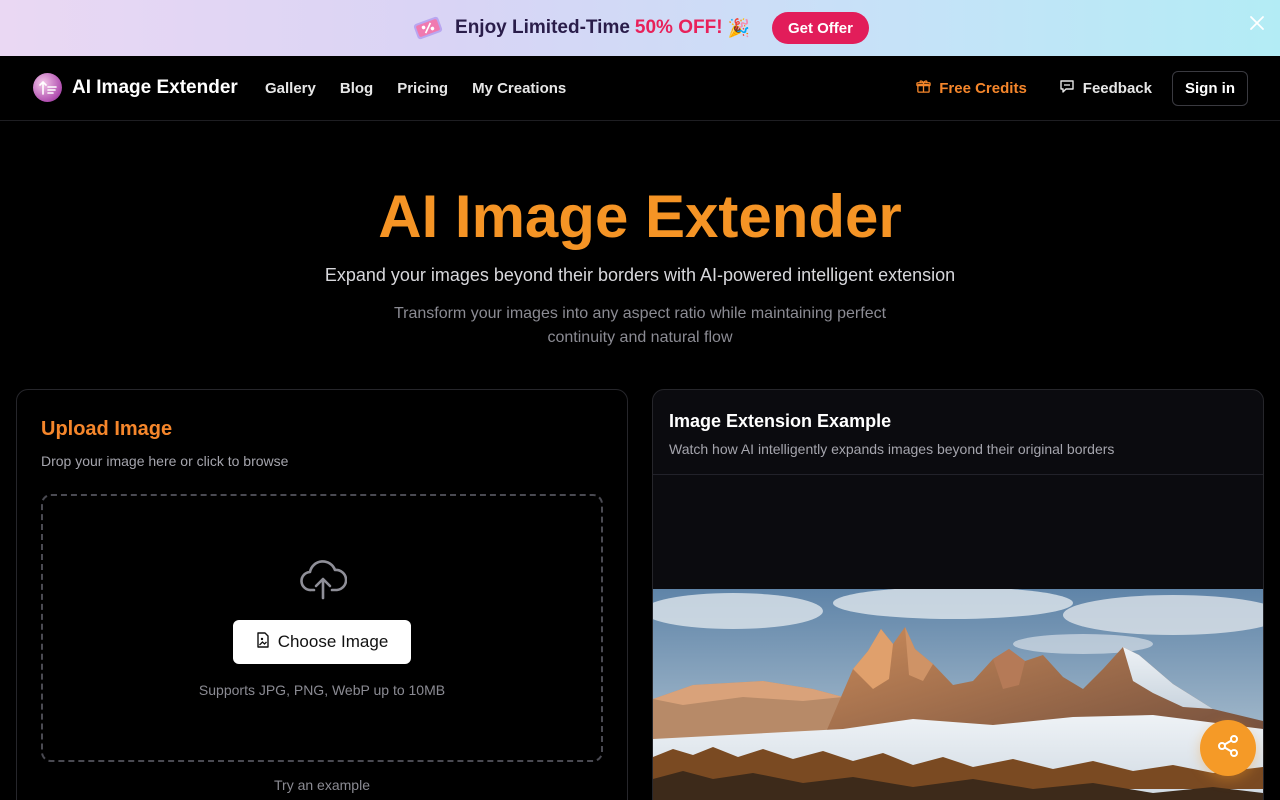 This screenshot has height=800, width=1280. What do you see at coordinates (107, 429) in the screenshot?
I see `upload-title: Upload Image` at bounding box center [107, 429].